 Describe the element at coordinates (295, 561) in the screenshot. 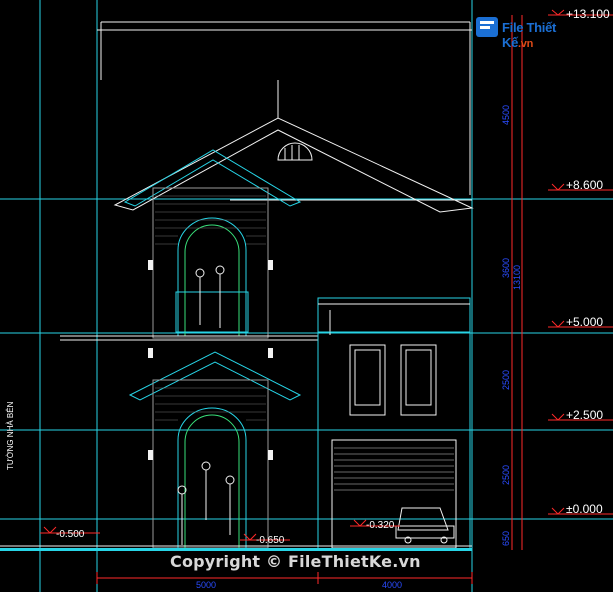

I see `copyright-watermark: Copyright © FileThietKe.vn` at that location.